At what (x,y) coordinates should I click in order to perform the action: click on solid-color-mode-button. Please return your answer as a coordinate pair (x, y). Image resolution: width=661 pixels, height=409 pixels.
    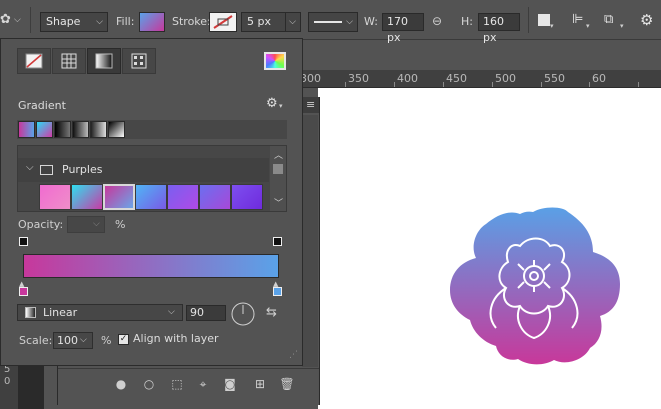
    Looking at the image, I should click on (69, 61).